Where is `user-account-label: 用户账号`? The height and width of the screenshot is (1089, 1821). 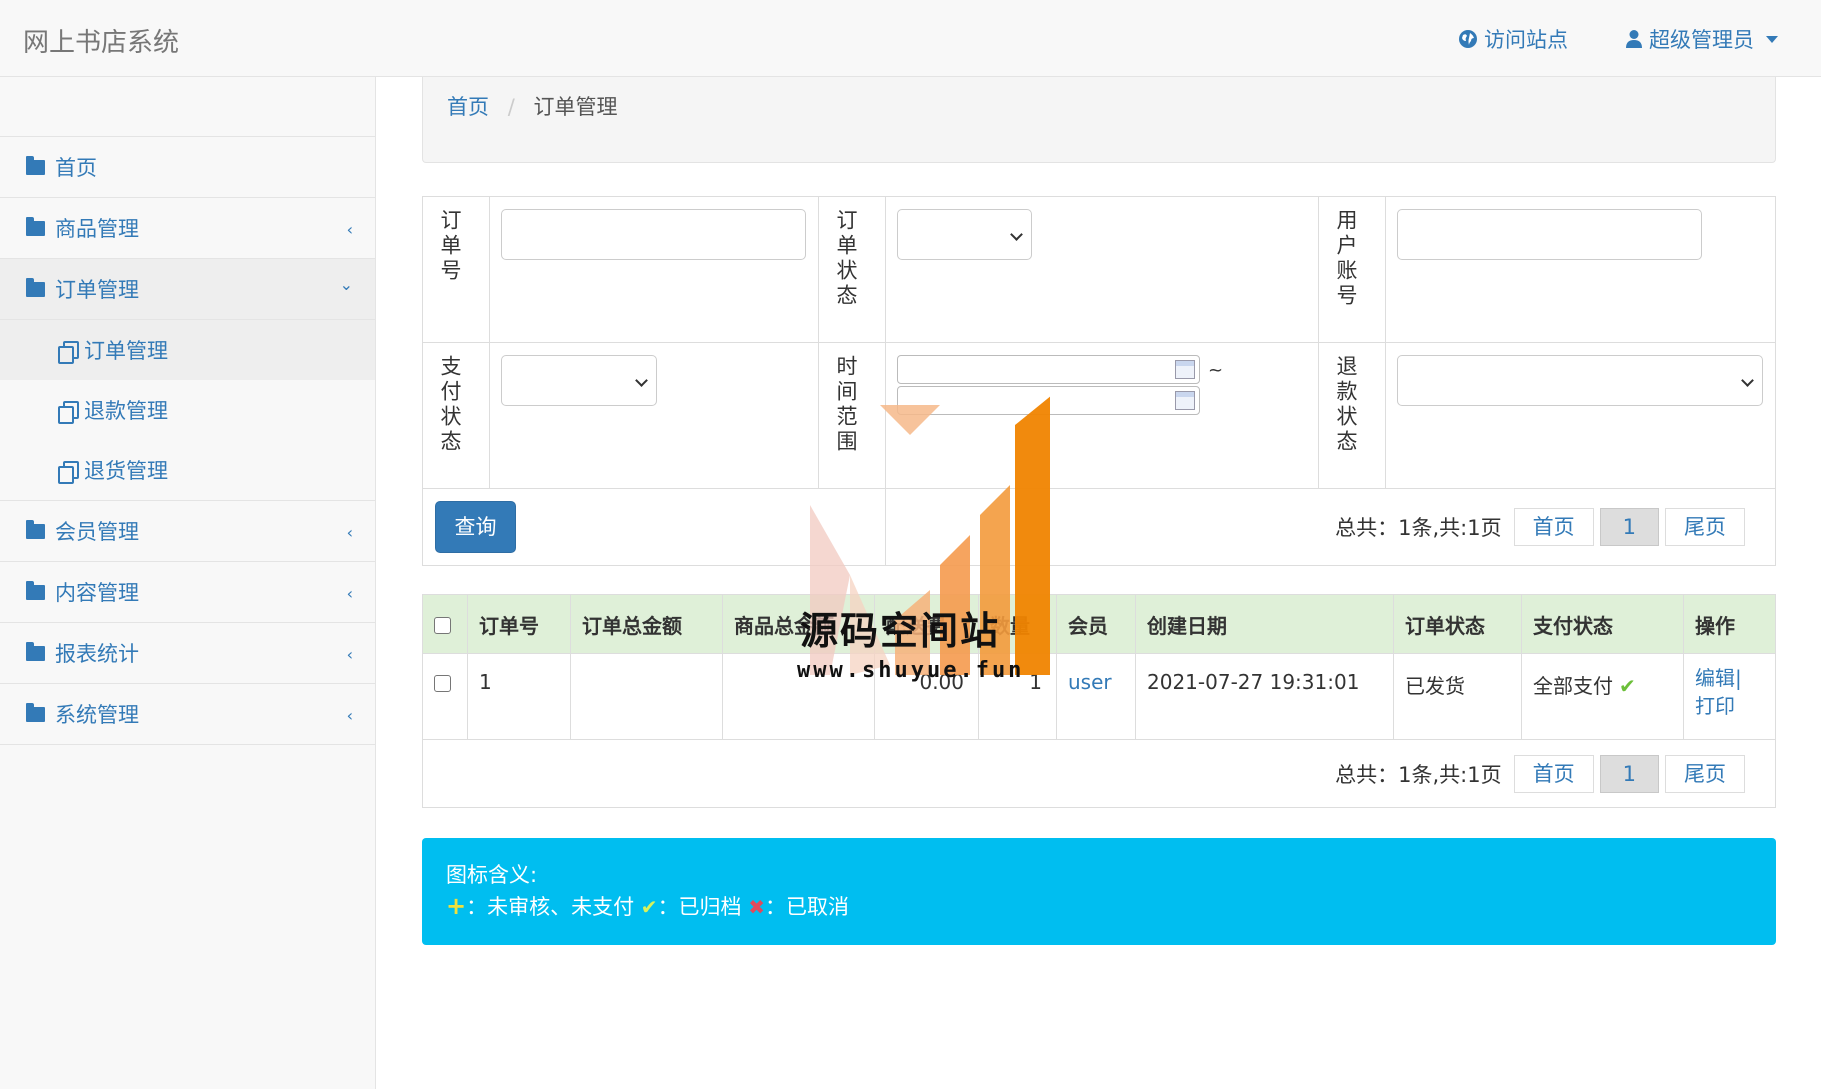
user-account-label: 用户账号 is located at coordinates (1352, 269).